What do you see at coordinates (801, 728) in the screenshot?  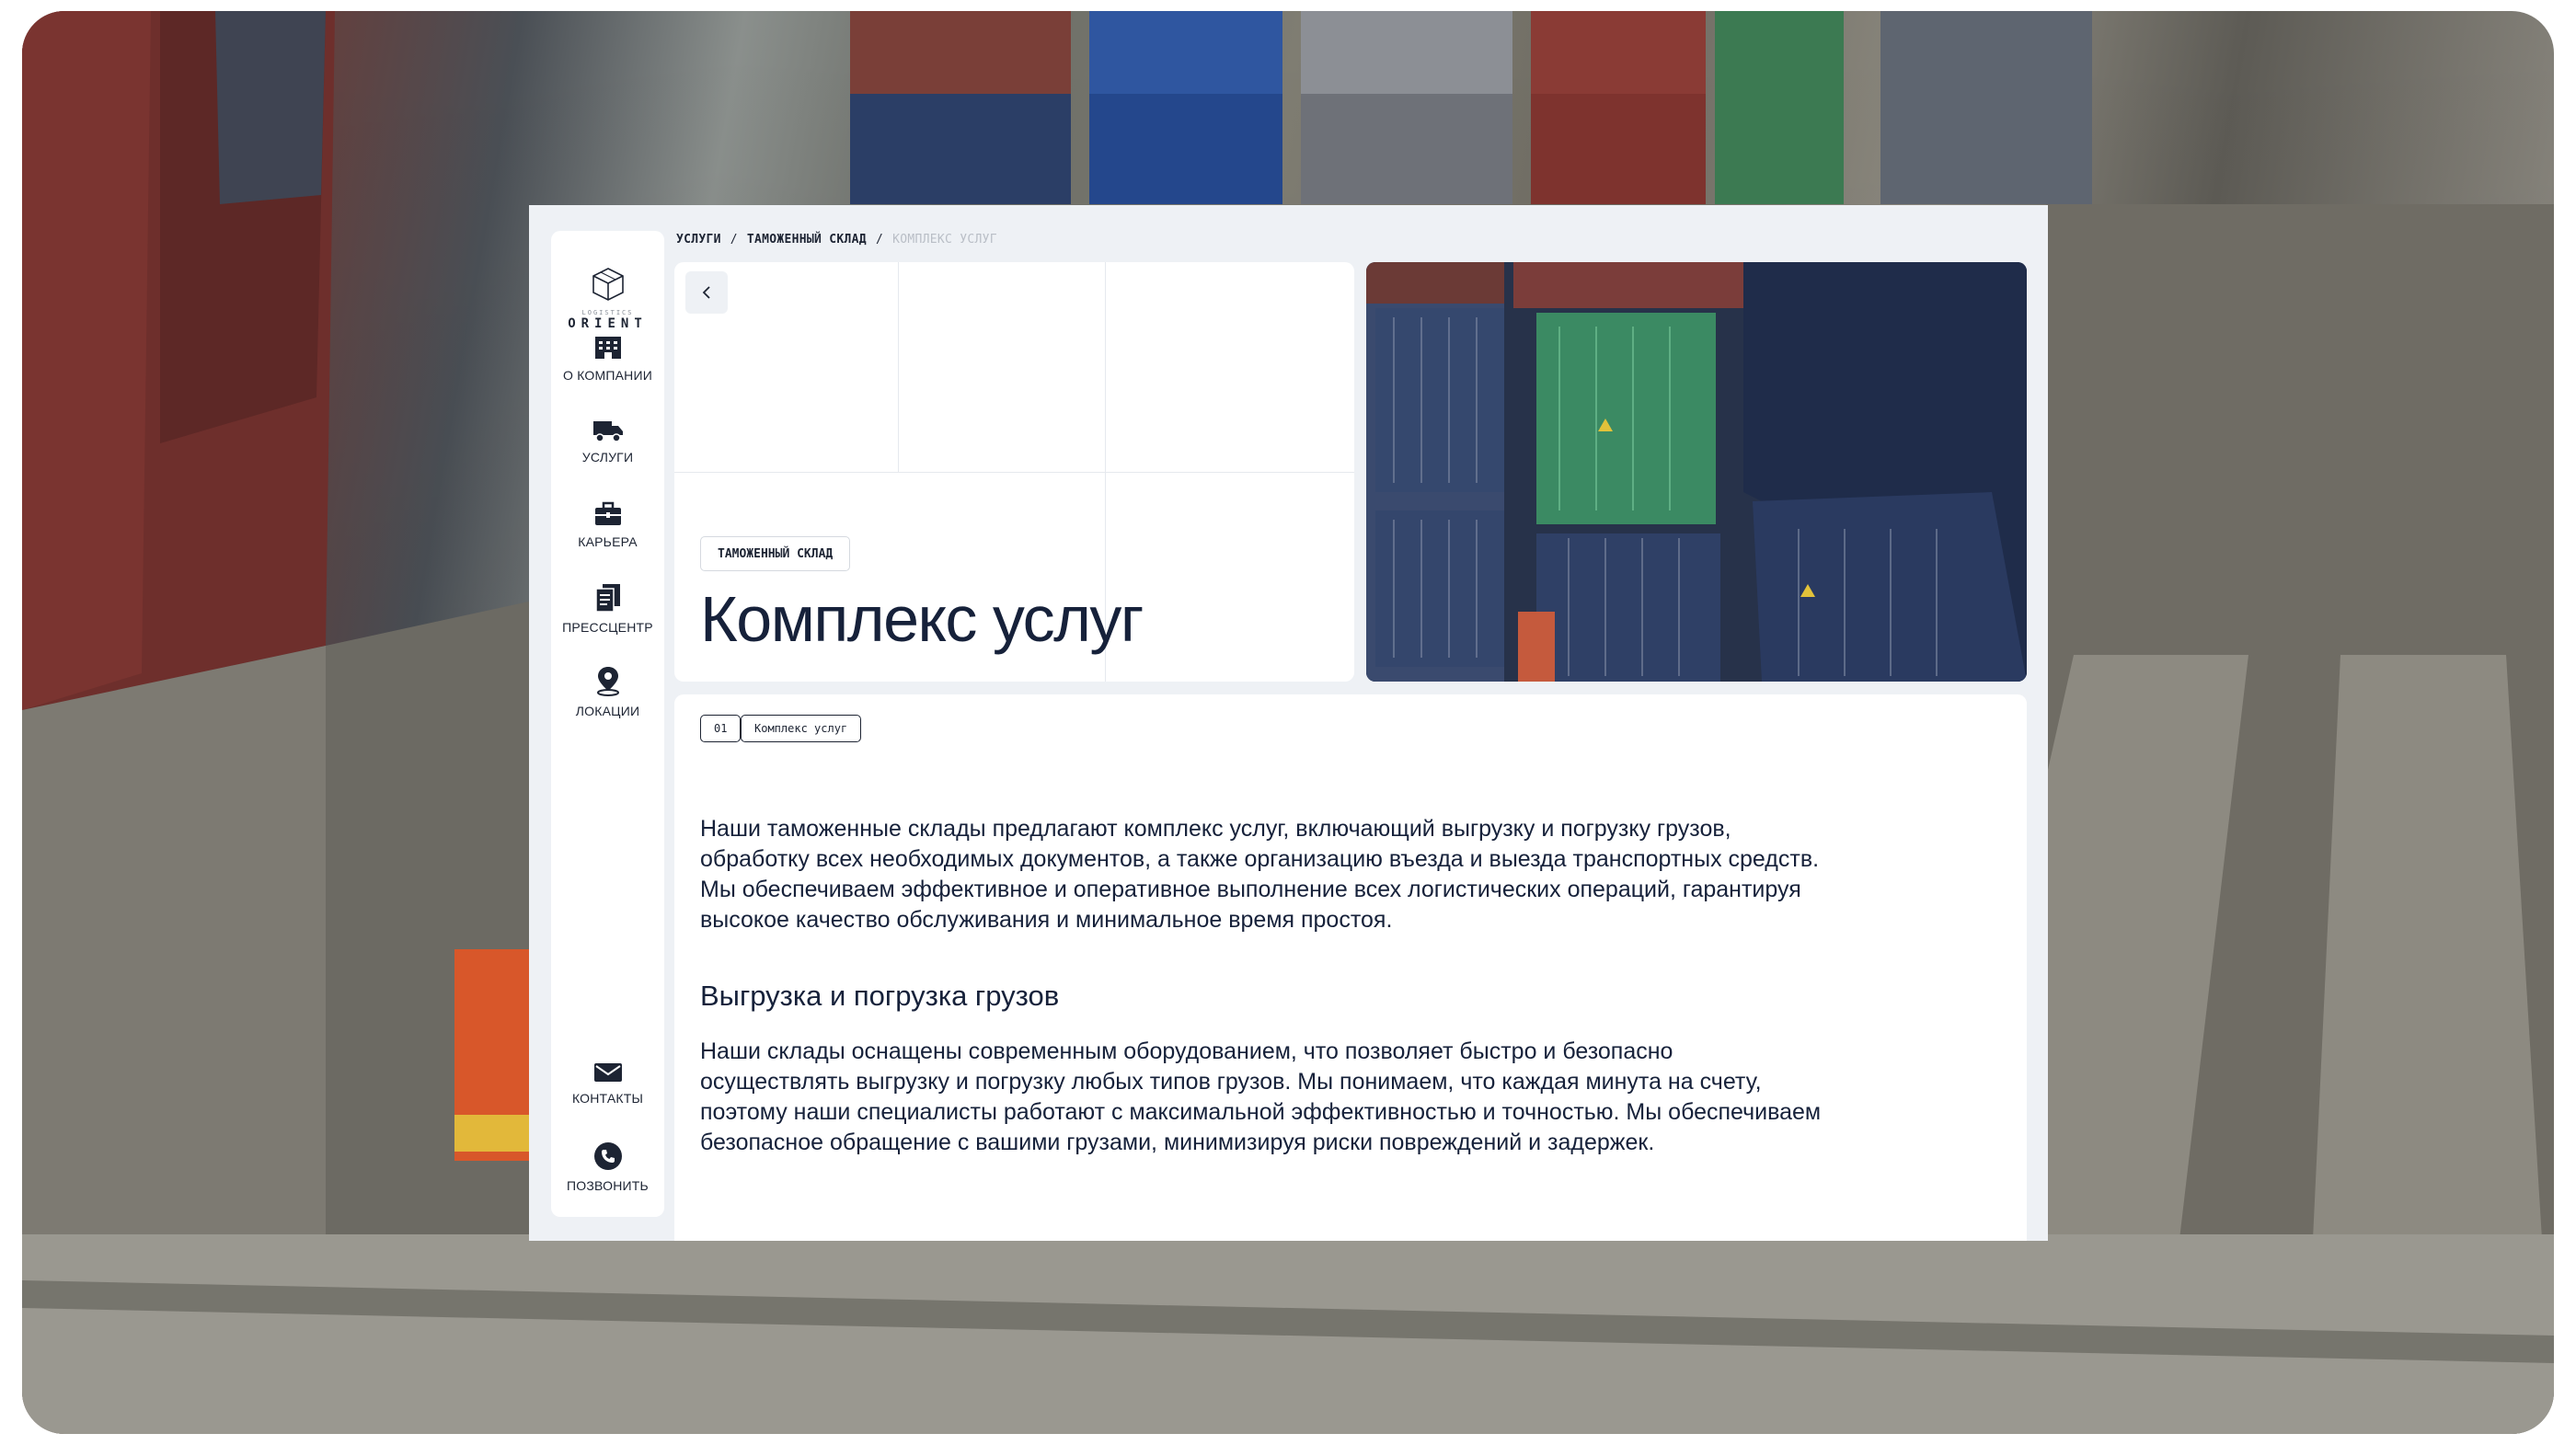 I see `section-label-chip: Комплекс услуг` at bounding box center [801, 728].